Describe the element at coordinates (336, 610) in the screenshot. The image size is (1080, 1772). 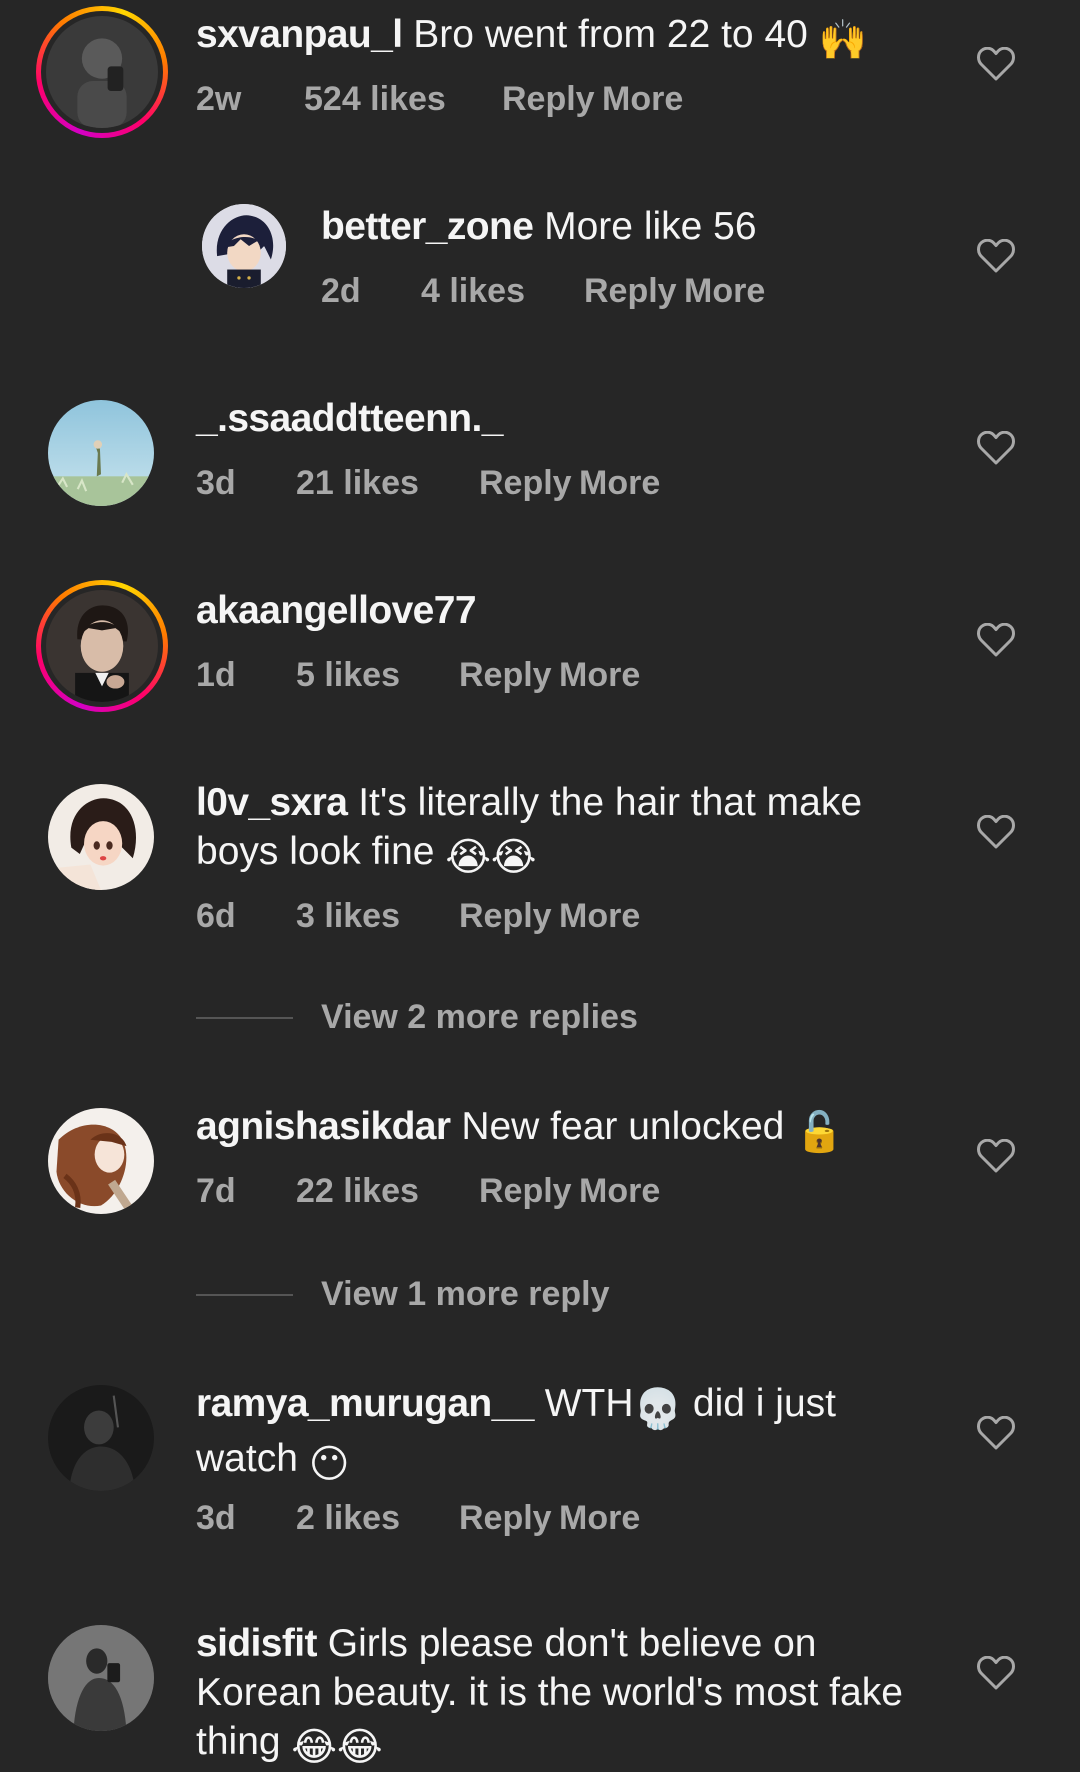
I see `comment-username: akaangellove77` at that location.